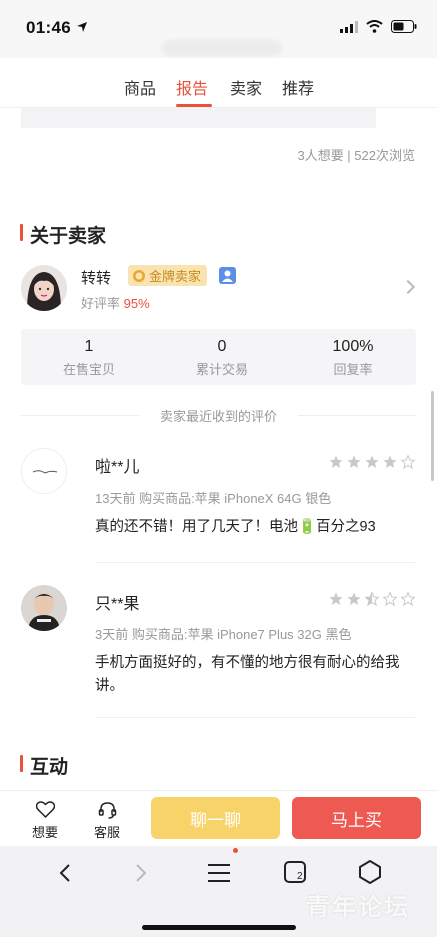  I want to click on tab-seller: 卖家, so click(246, 87).